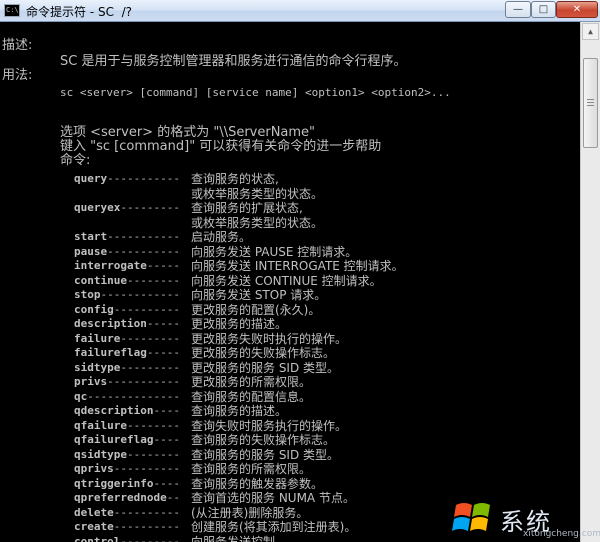 Image resolution: width=600 pixels, height=542 pixels. Describe the element at coordinates (239, 411) in the screenshot. I see `command-description: 查询服务的描述。` at that location.